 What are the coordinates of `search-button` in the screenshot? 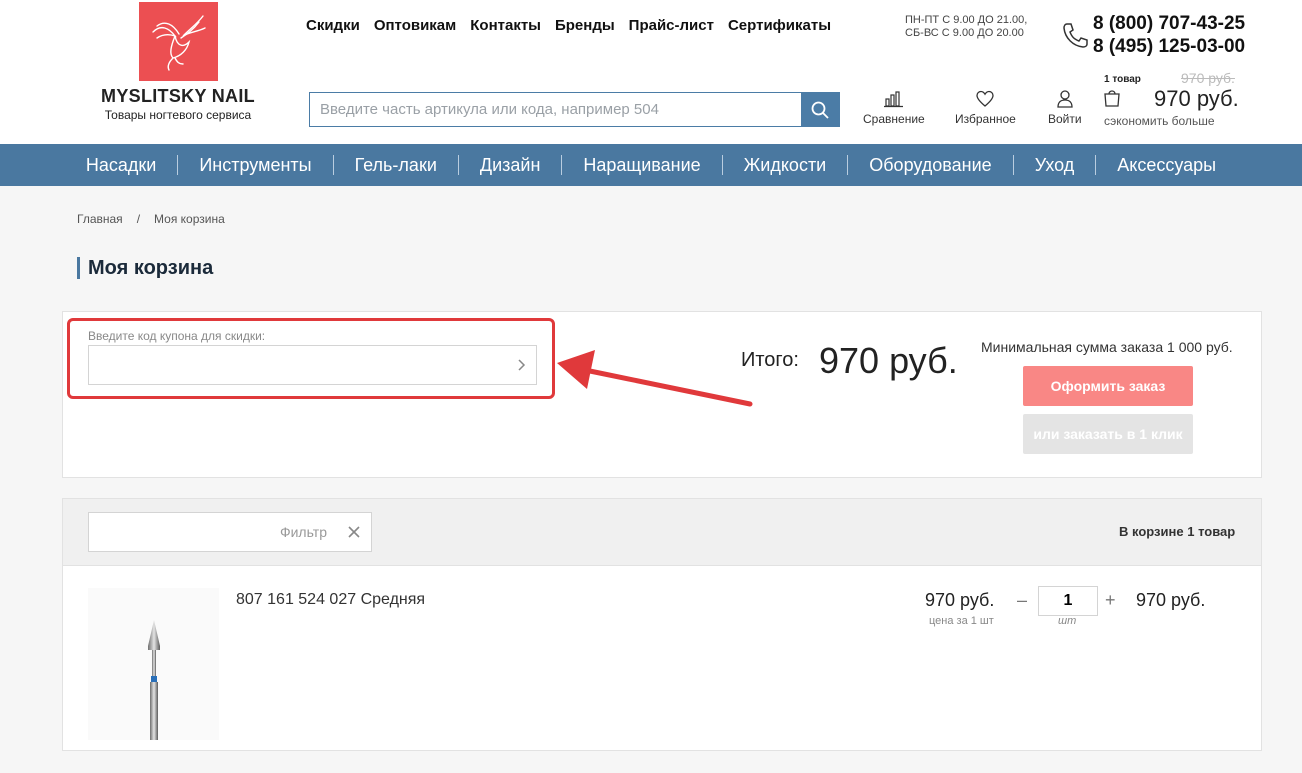 It's located at (820, 109).